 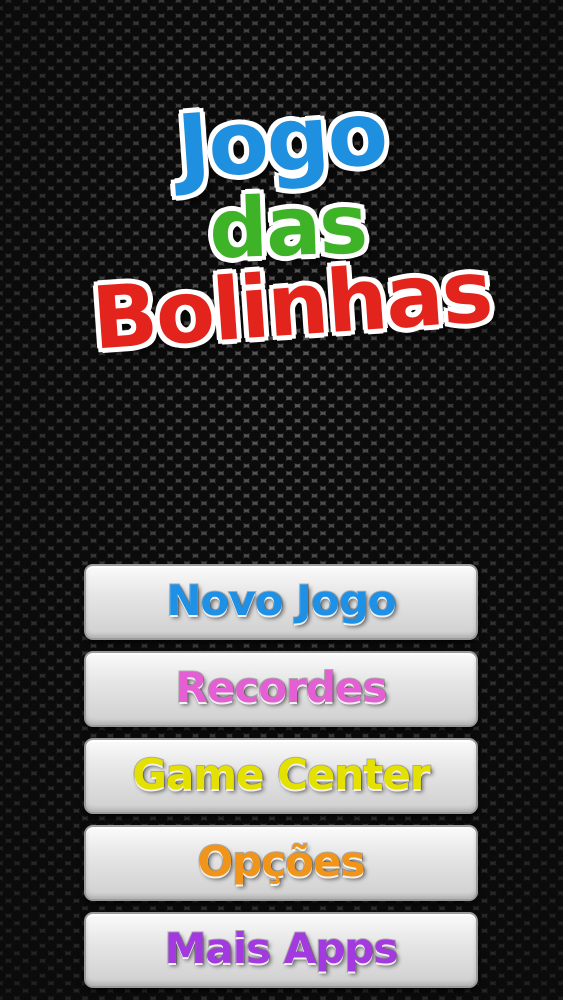 I want to click on records-button: Recordes, so click(x=281, y=689).